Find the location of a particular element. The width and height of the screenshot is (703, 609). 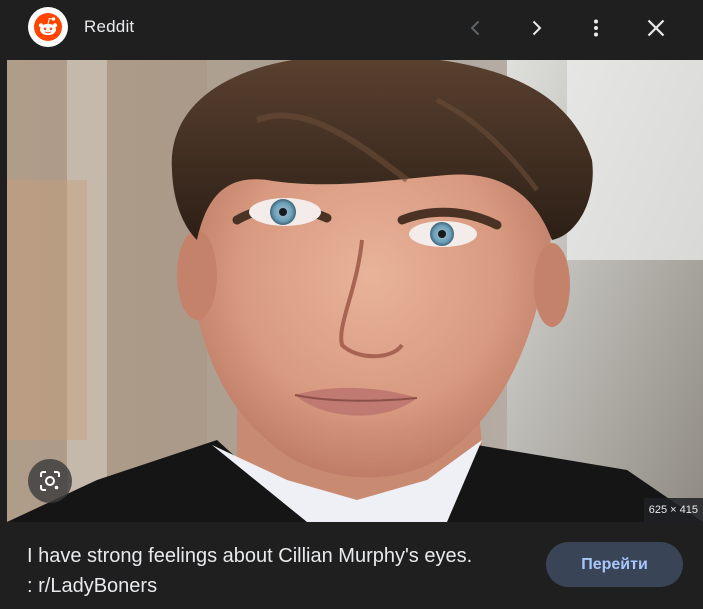

image-dimensions-badge: 625 × 415 is located at coordinates (673, 510).